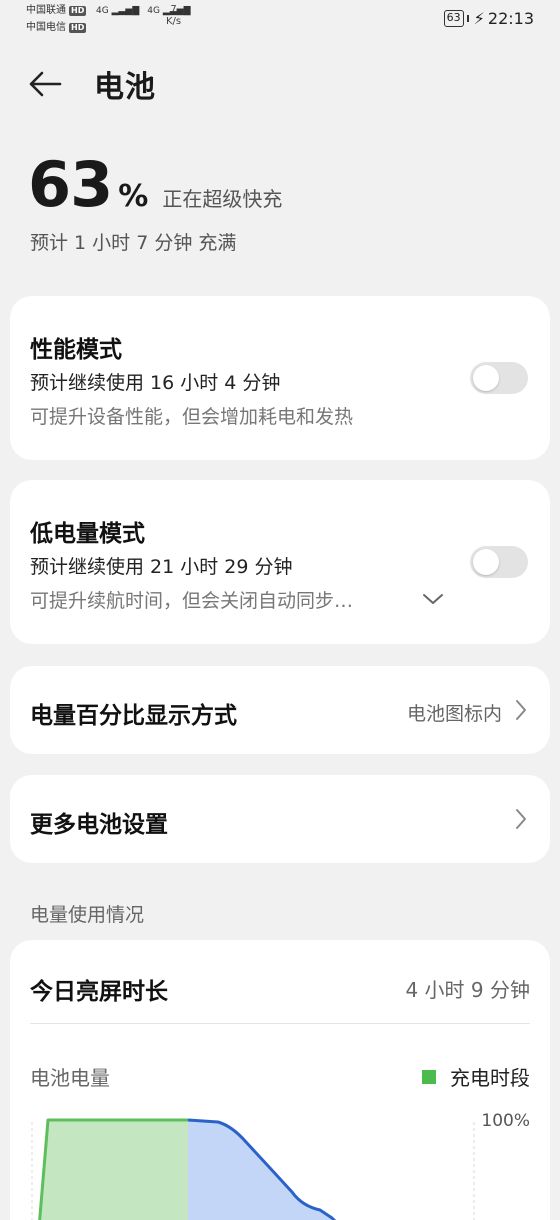 The height and width of the screenshot is (1220, 560). I want to click on performance-mode-desc: 可提升设备性能，但会增加耗电和发热, so click(192, 417).